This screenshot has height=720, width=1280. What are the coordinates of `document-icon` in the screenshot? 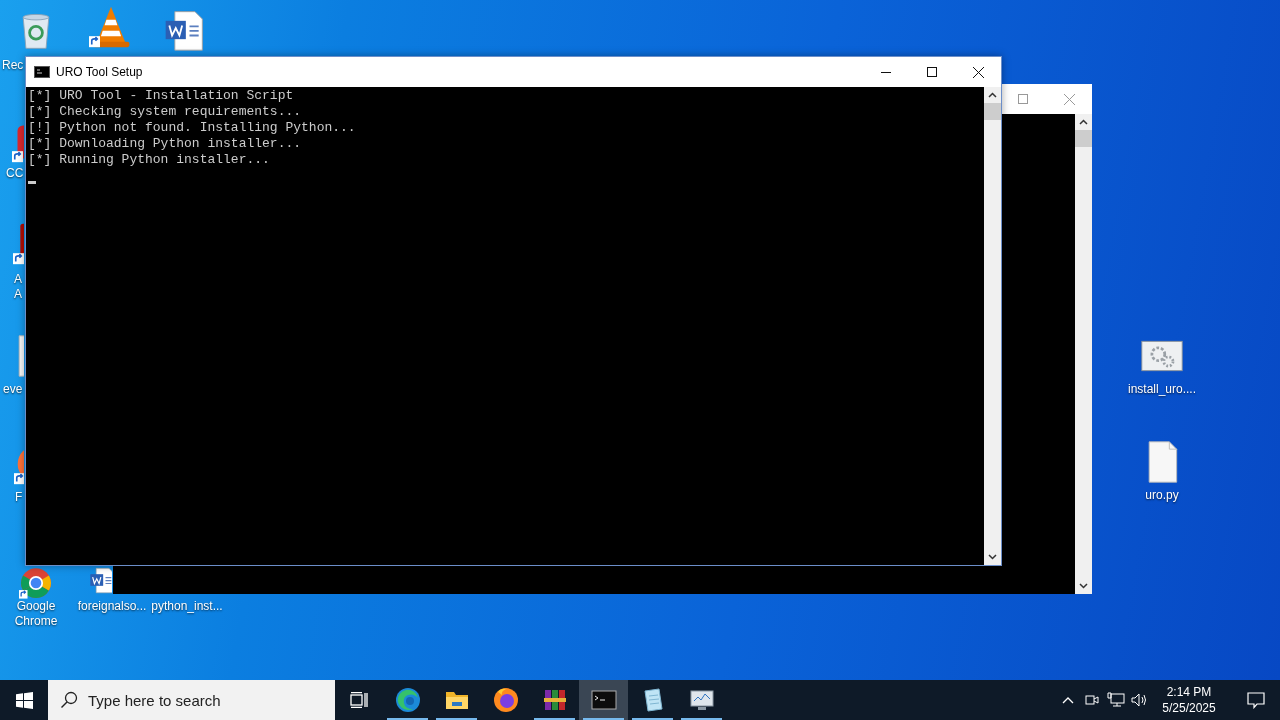 It's located at (100, 580).